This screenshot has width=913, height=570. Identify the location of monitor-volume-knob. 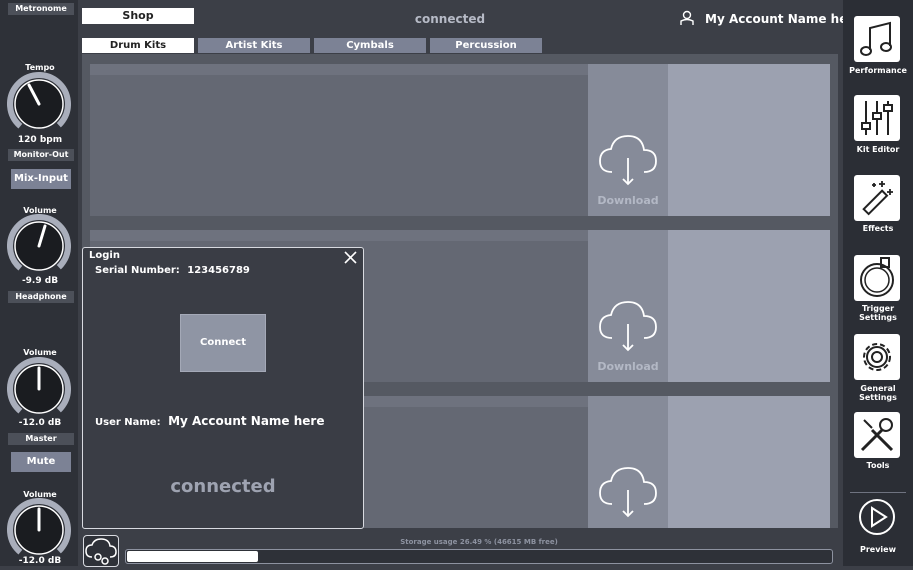
(39, 246).